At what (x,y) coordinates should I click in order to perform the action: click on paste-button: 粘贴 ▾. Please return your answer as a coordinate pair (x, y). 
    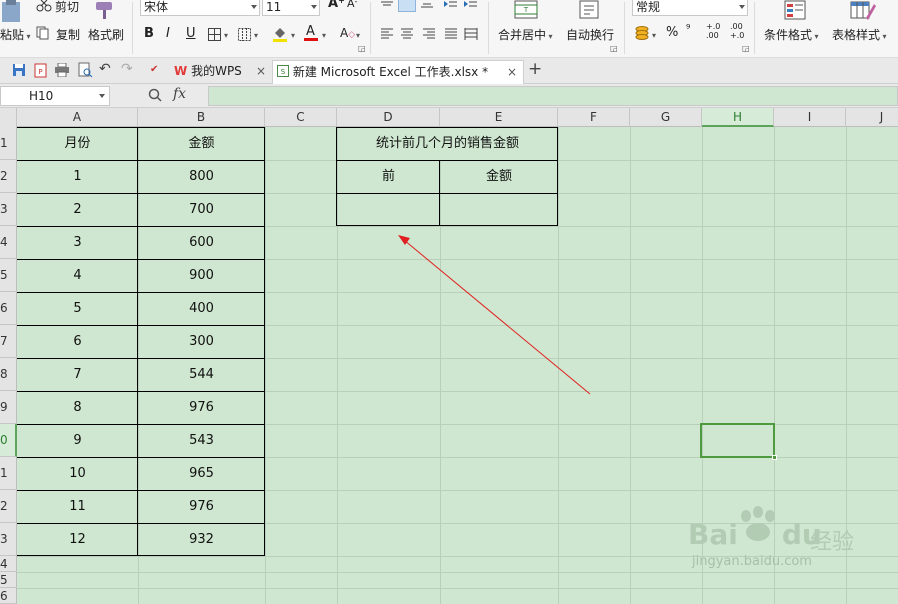
    Looking at the image, I should click on (15, 34).